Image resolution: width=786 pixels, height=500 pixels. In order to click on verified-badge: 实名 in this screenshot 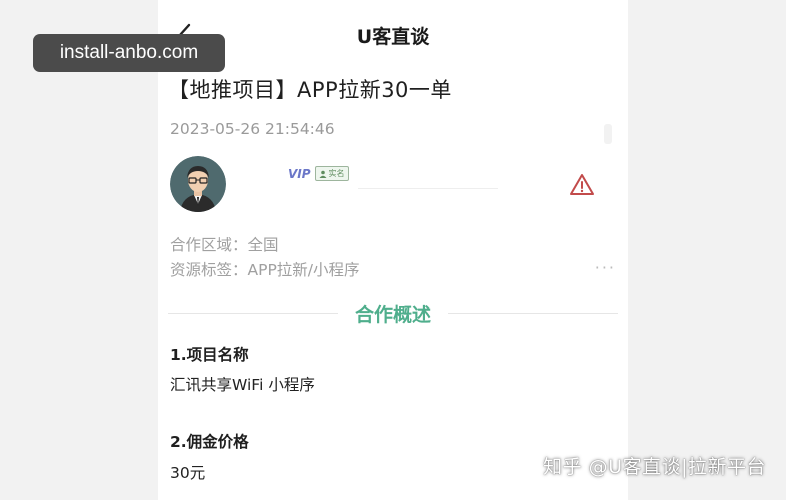, I will do `click(331, 173)`.